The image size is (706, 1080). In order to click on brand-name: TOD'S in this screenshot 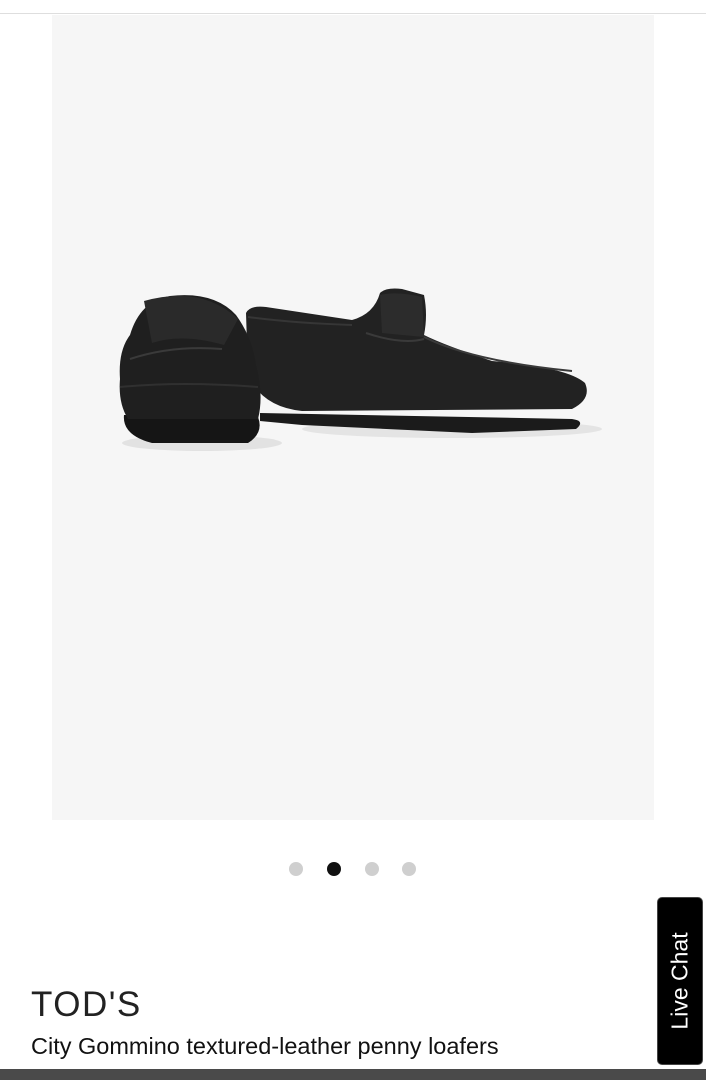, I will do `click(86, 1005)`.